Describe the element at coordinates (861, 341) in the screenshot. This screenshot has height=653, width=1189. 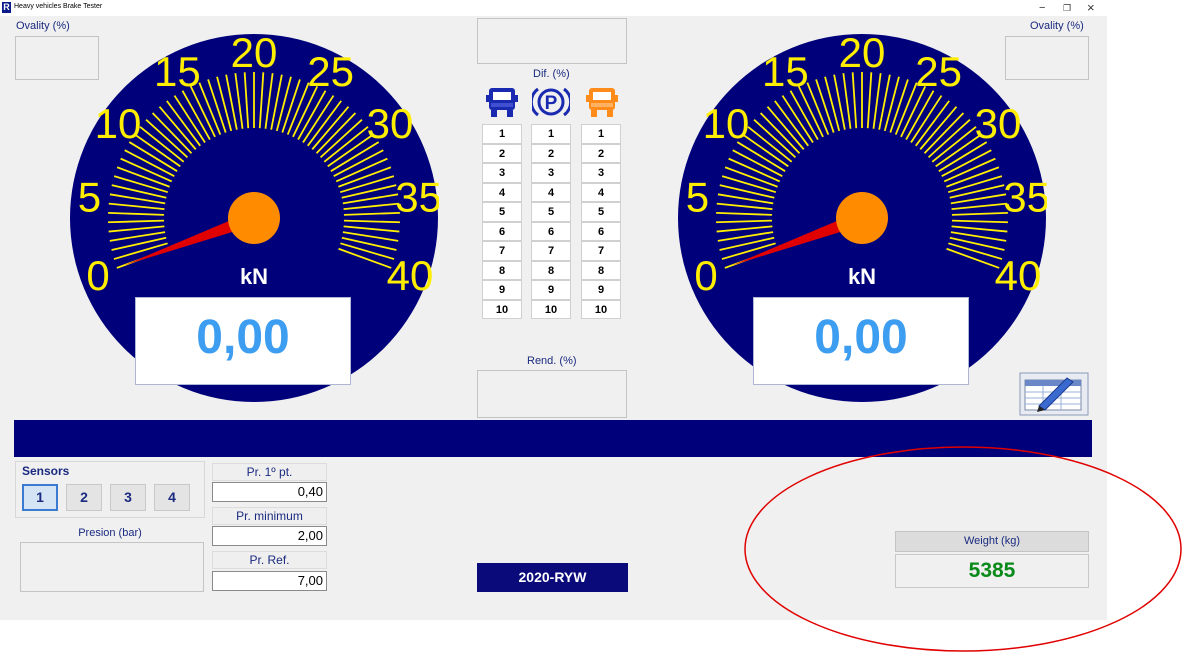
I see `right-force-readout: 0,00` at that location.